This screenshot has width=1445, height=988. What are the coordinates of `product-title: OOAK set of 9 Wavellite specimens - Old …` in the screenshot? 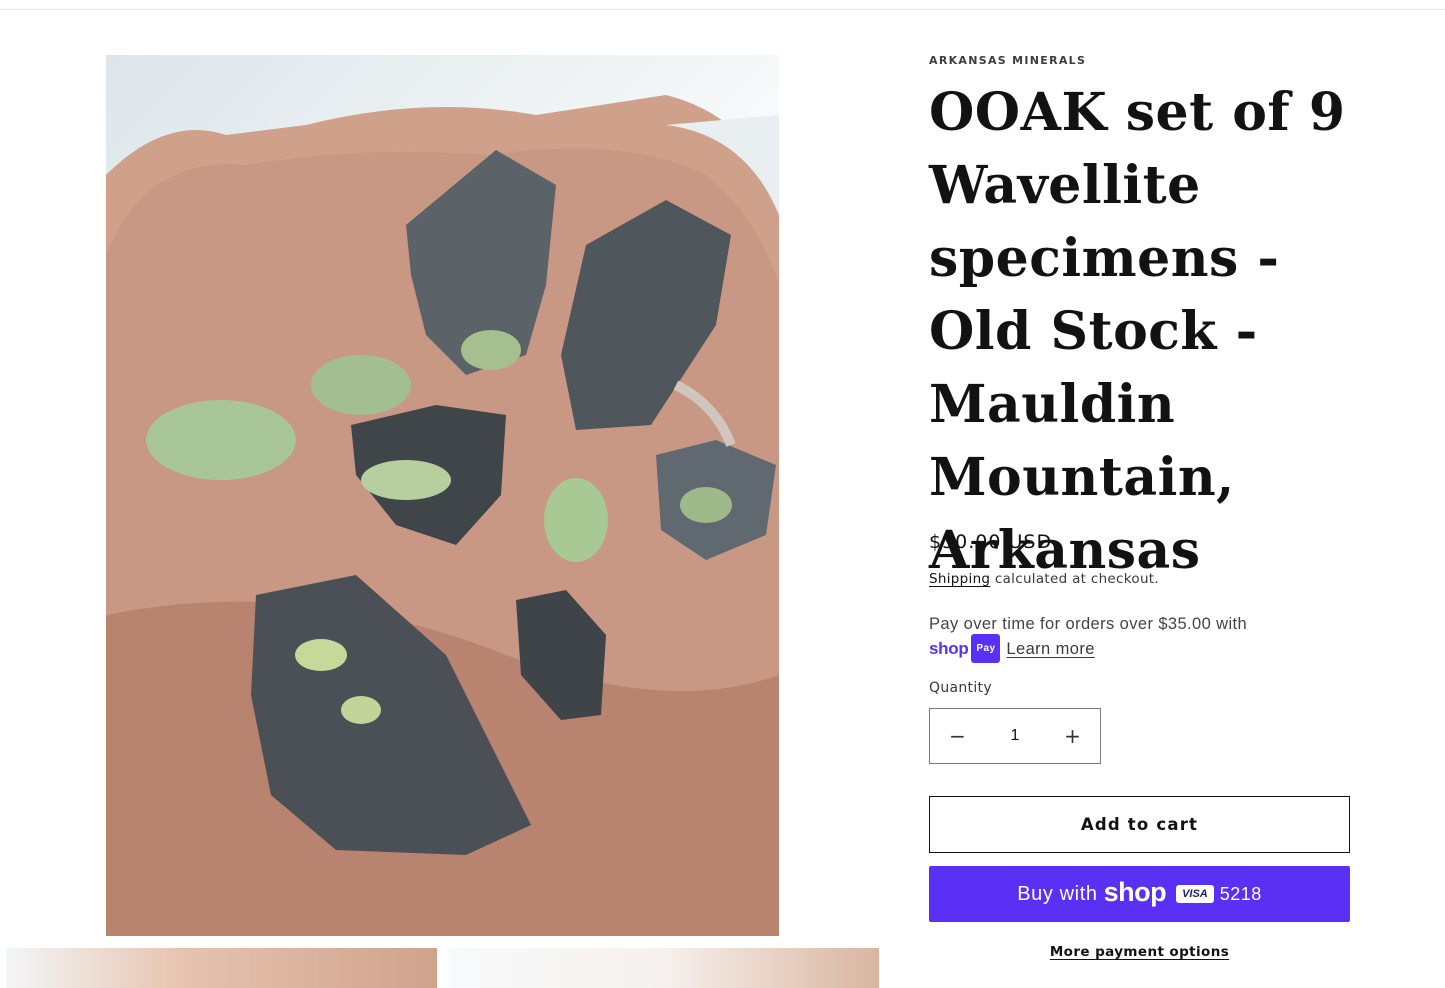 It's located at (1137, 331).